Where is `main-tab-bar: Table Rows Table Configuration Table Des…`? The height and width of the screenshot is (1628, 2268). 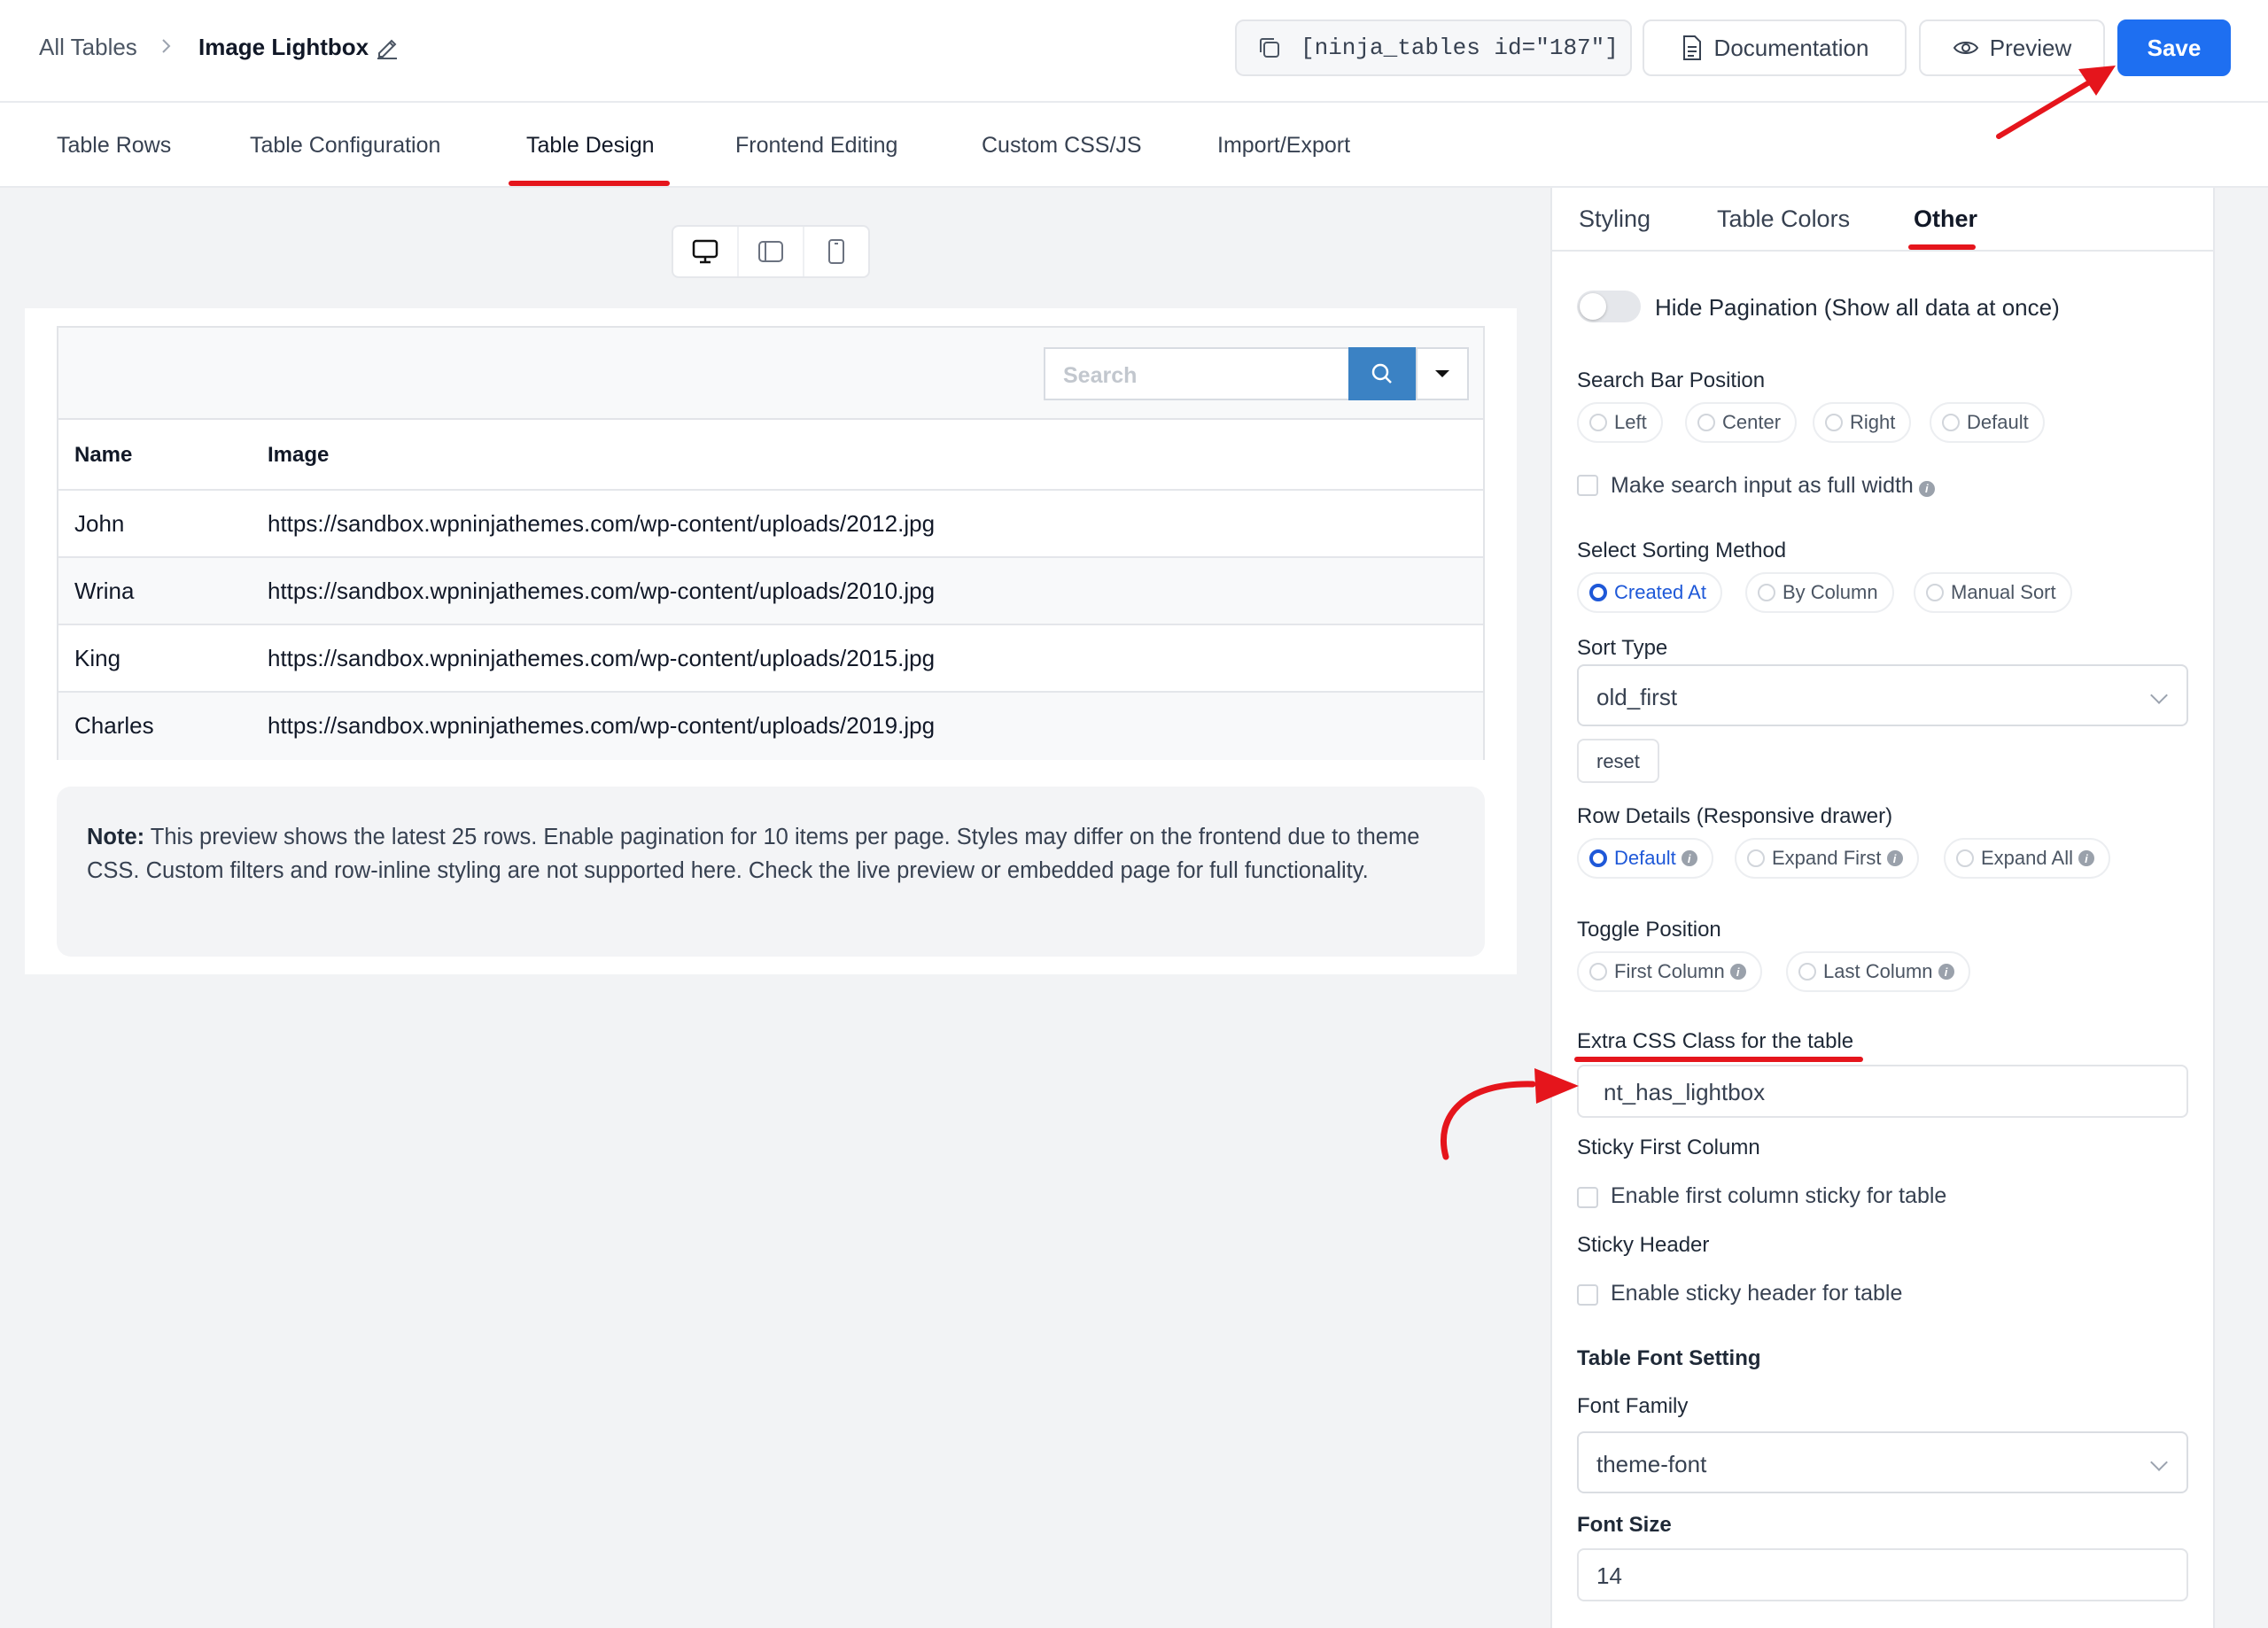
main-tab-bar: Table Rows Table Configuration Table Des… is located at coordinates (1134, 145).